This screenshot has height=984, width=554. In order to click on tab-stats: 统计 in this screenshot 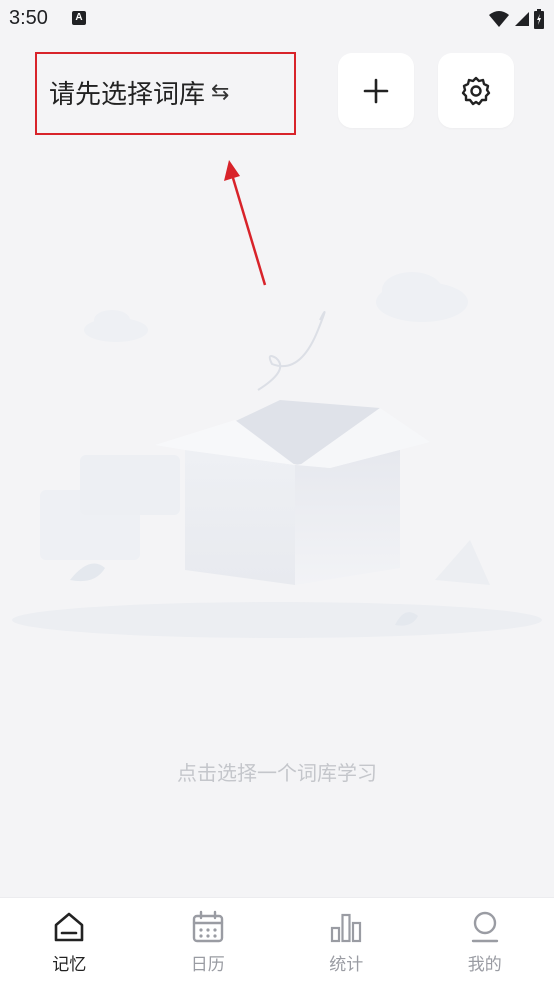, I will do `click(346, 941)`.